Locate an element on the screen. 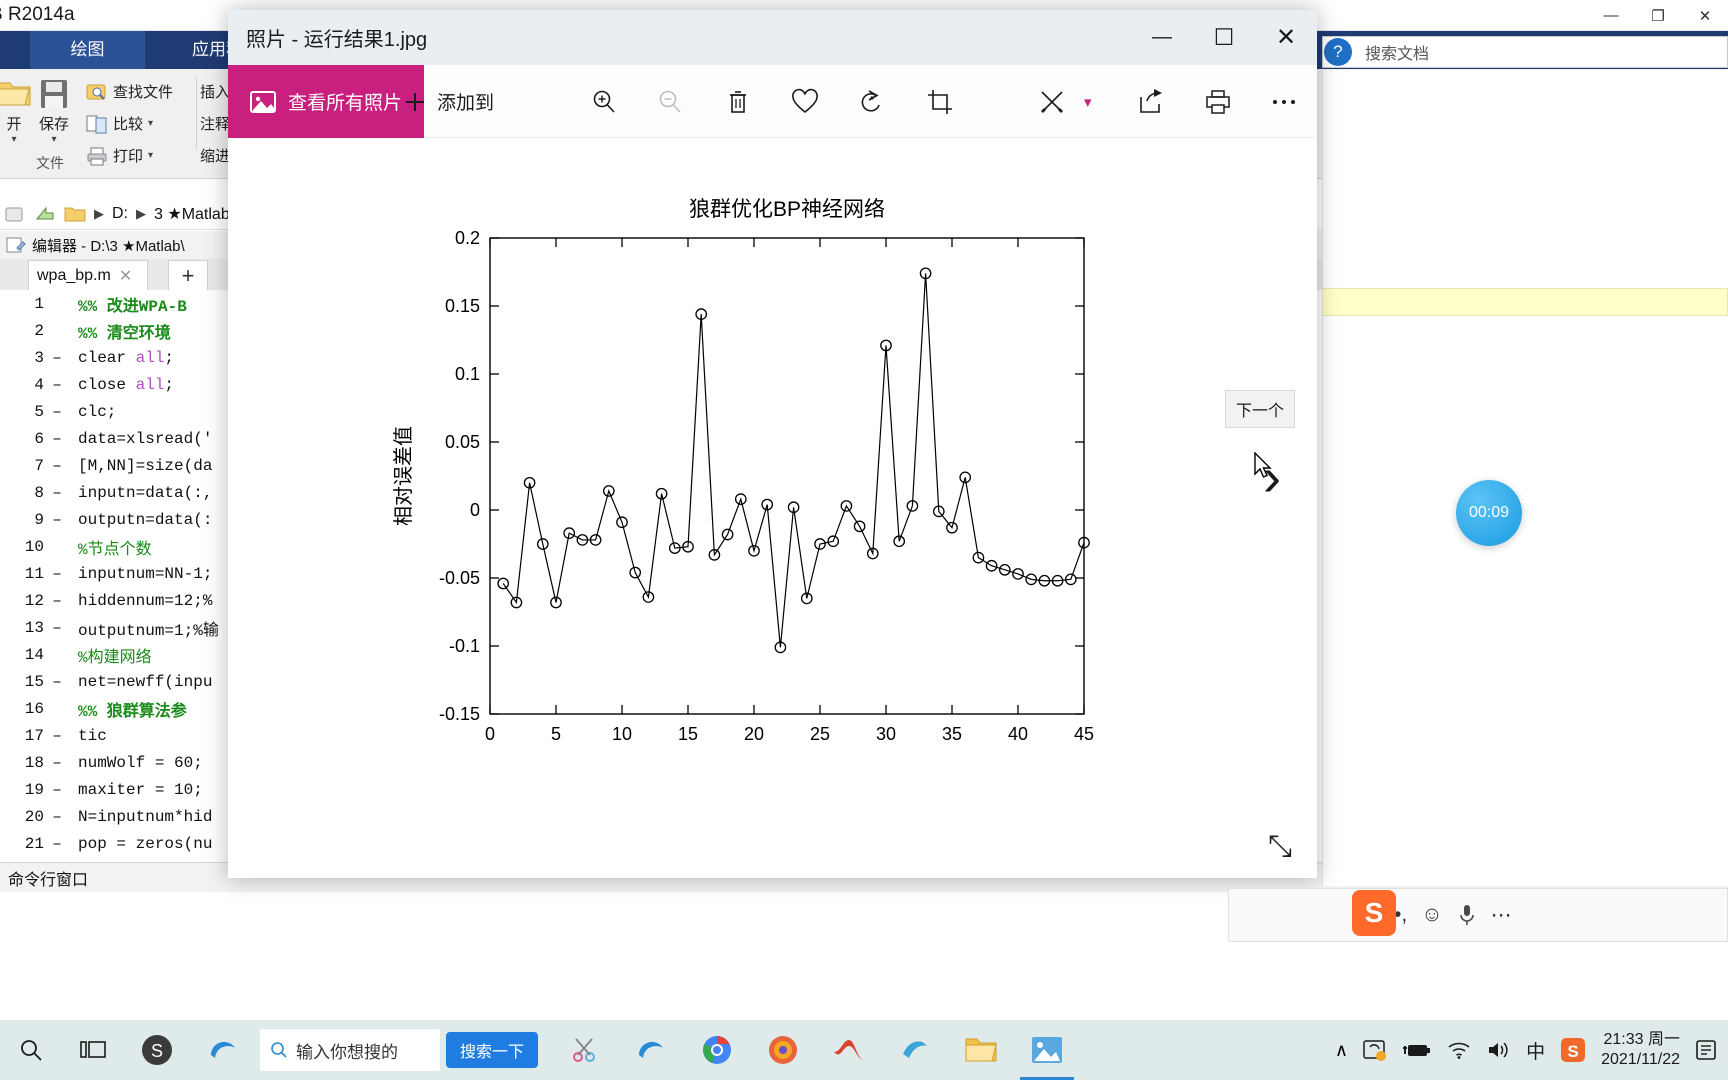 The width and height of the screenshot is (1728, 1080). code-text: tic is located at coordinates (92, 735).